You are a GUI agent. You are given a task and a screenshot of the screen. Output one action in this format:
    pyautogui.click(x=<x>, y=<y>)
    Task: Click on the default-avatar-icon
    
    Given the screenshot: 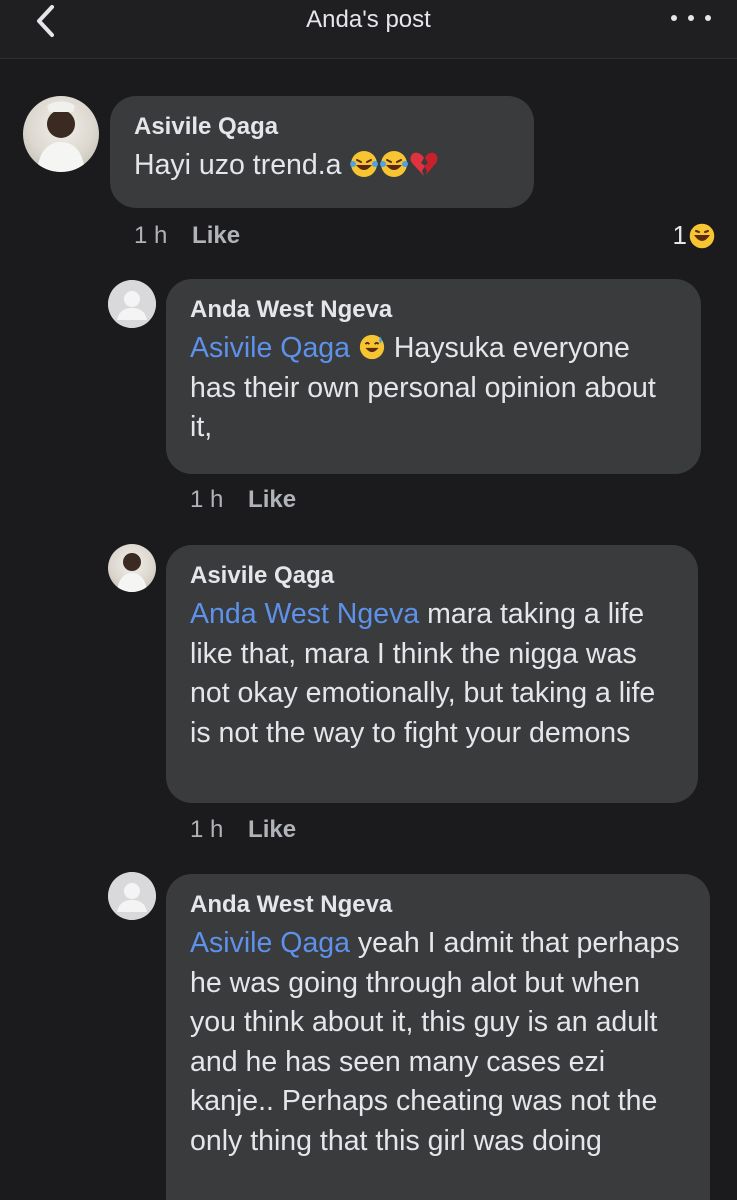 What is the action you would take?
    pyautogui.click(x=132, y=896)
    